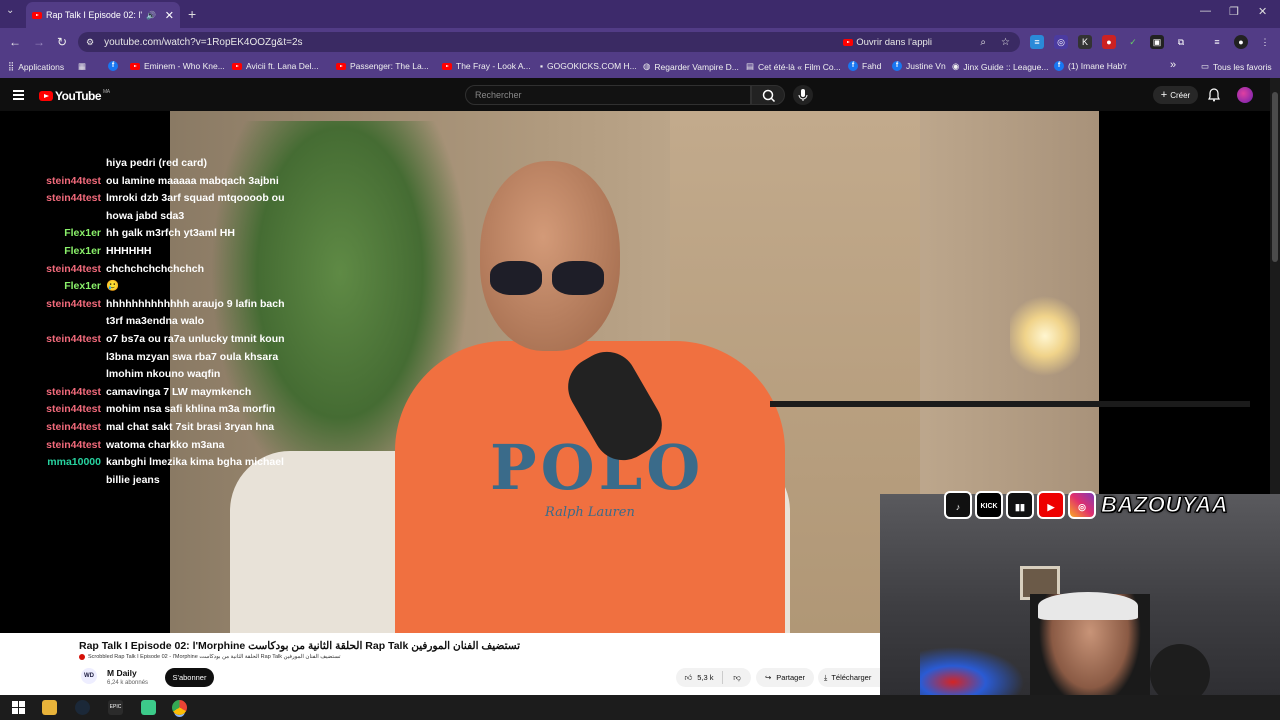  What do you see at coordinates (190, 426) in the screenshot?
I see `chat-text: mal chat sakt 7sit brasi 3ryan hna` at bounding box center [190, 426].